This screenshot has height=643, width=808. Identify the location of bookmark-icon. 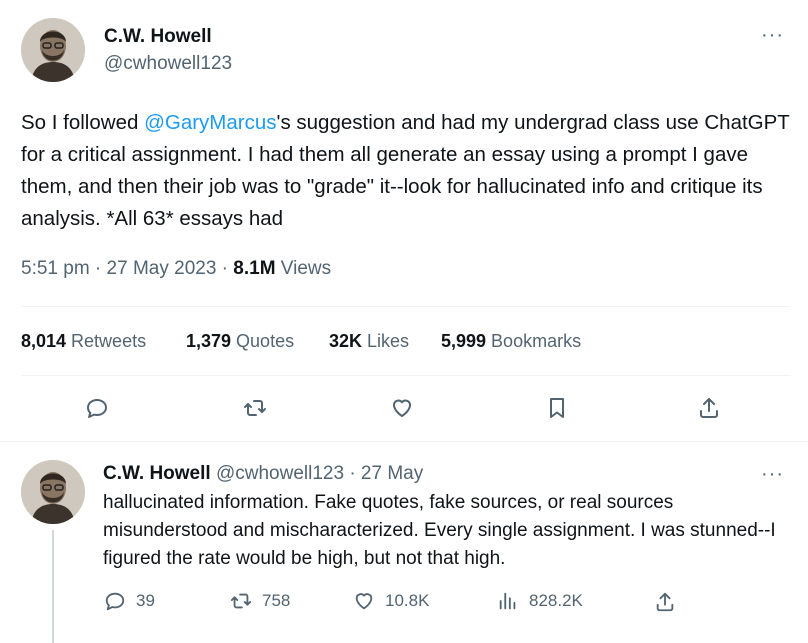
(557, 408).